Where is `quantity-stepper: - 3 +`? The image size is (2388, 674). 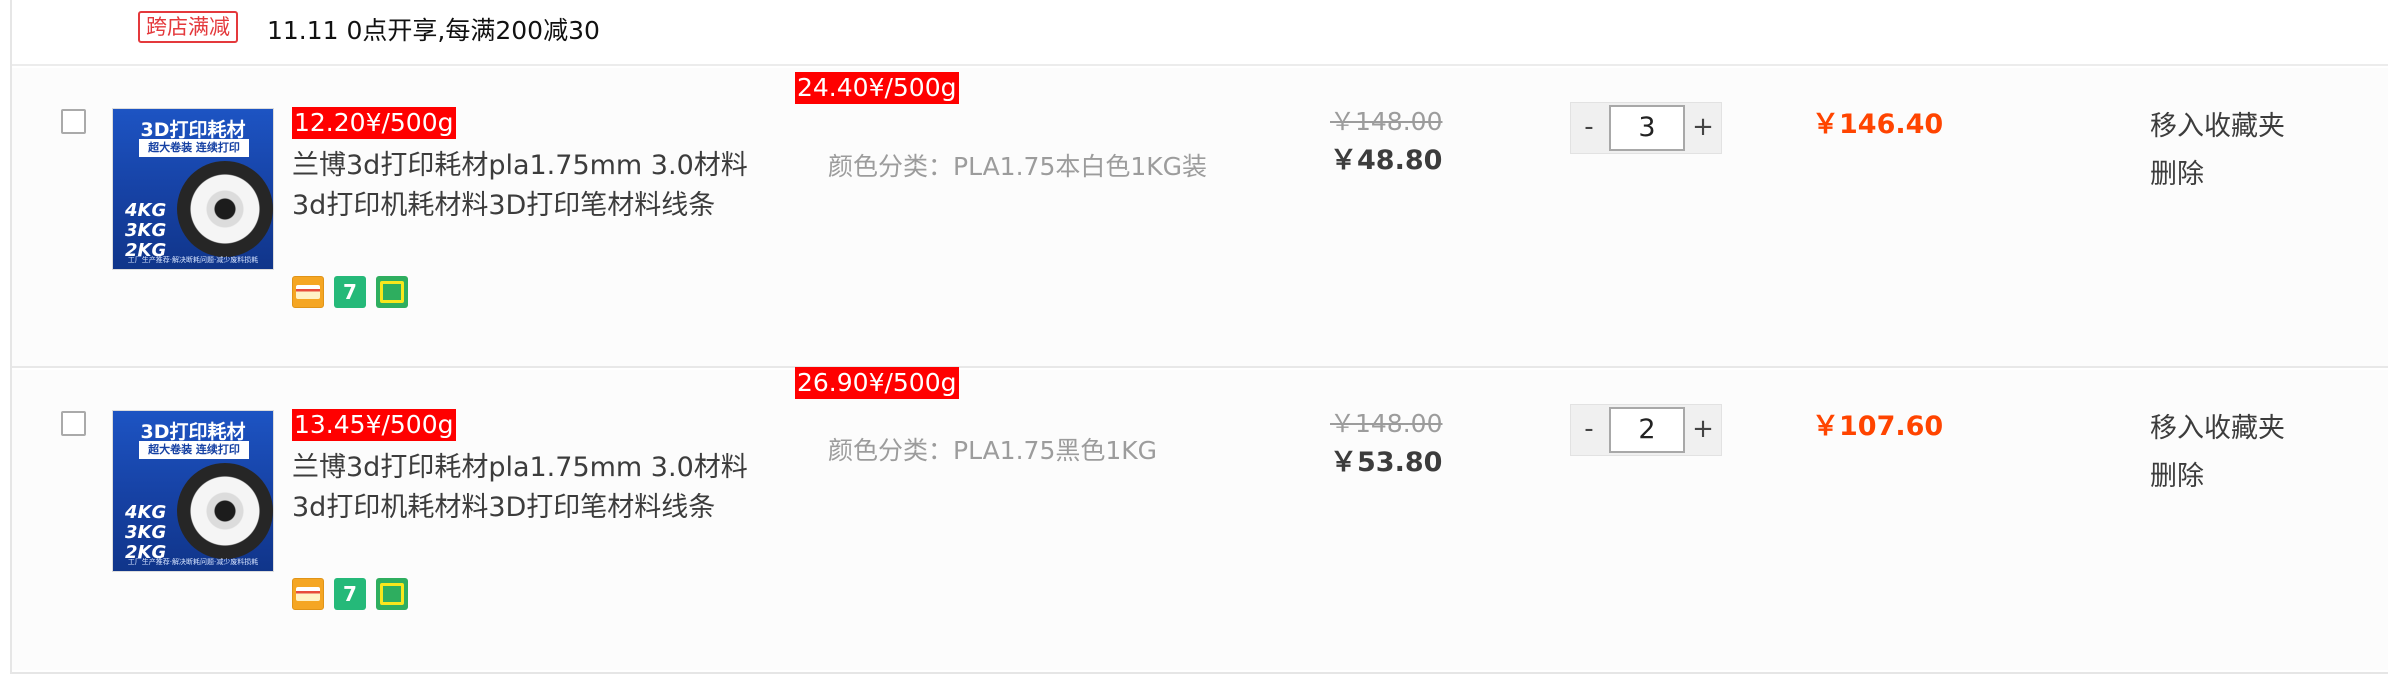
quantity-stepper: - 3 + is located at coordinates (1646, 128).